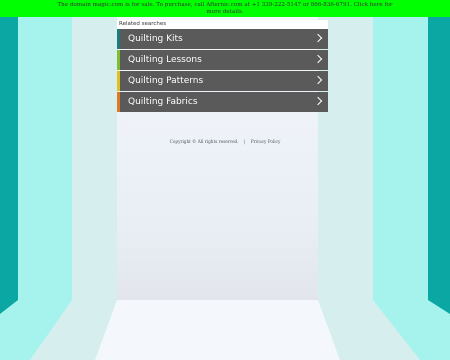 The height and width of the screenshot is (360, 450). Describe the element at coordinates (439, 150) in the screenshot. I see `right-teal-column` at that location.